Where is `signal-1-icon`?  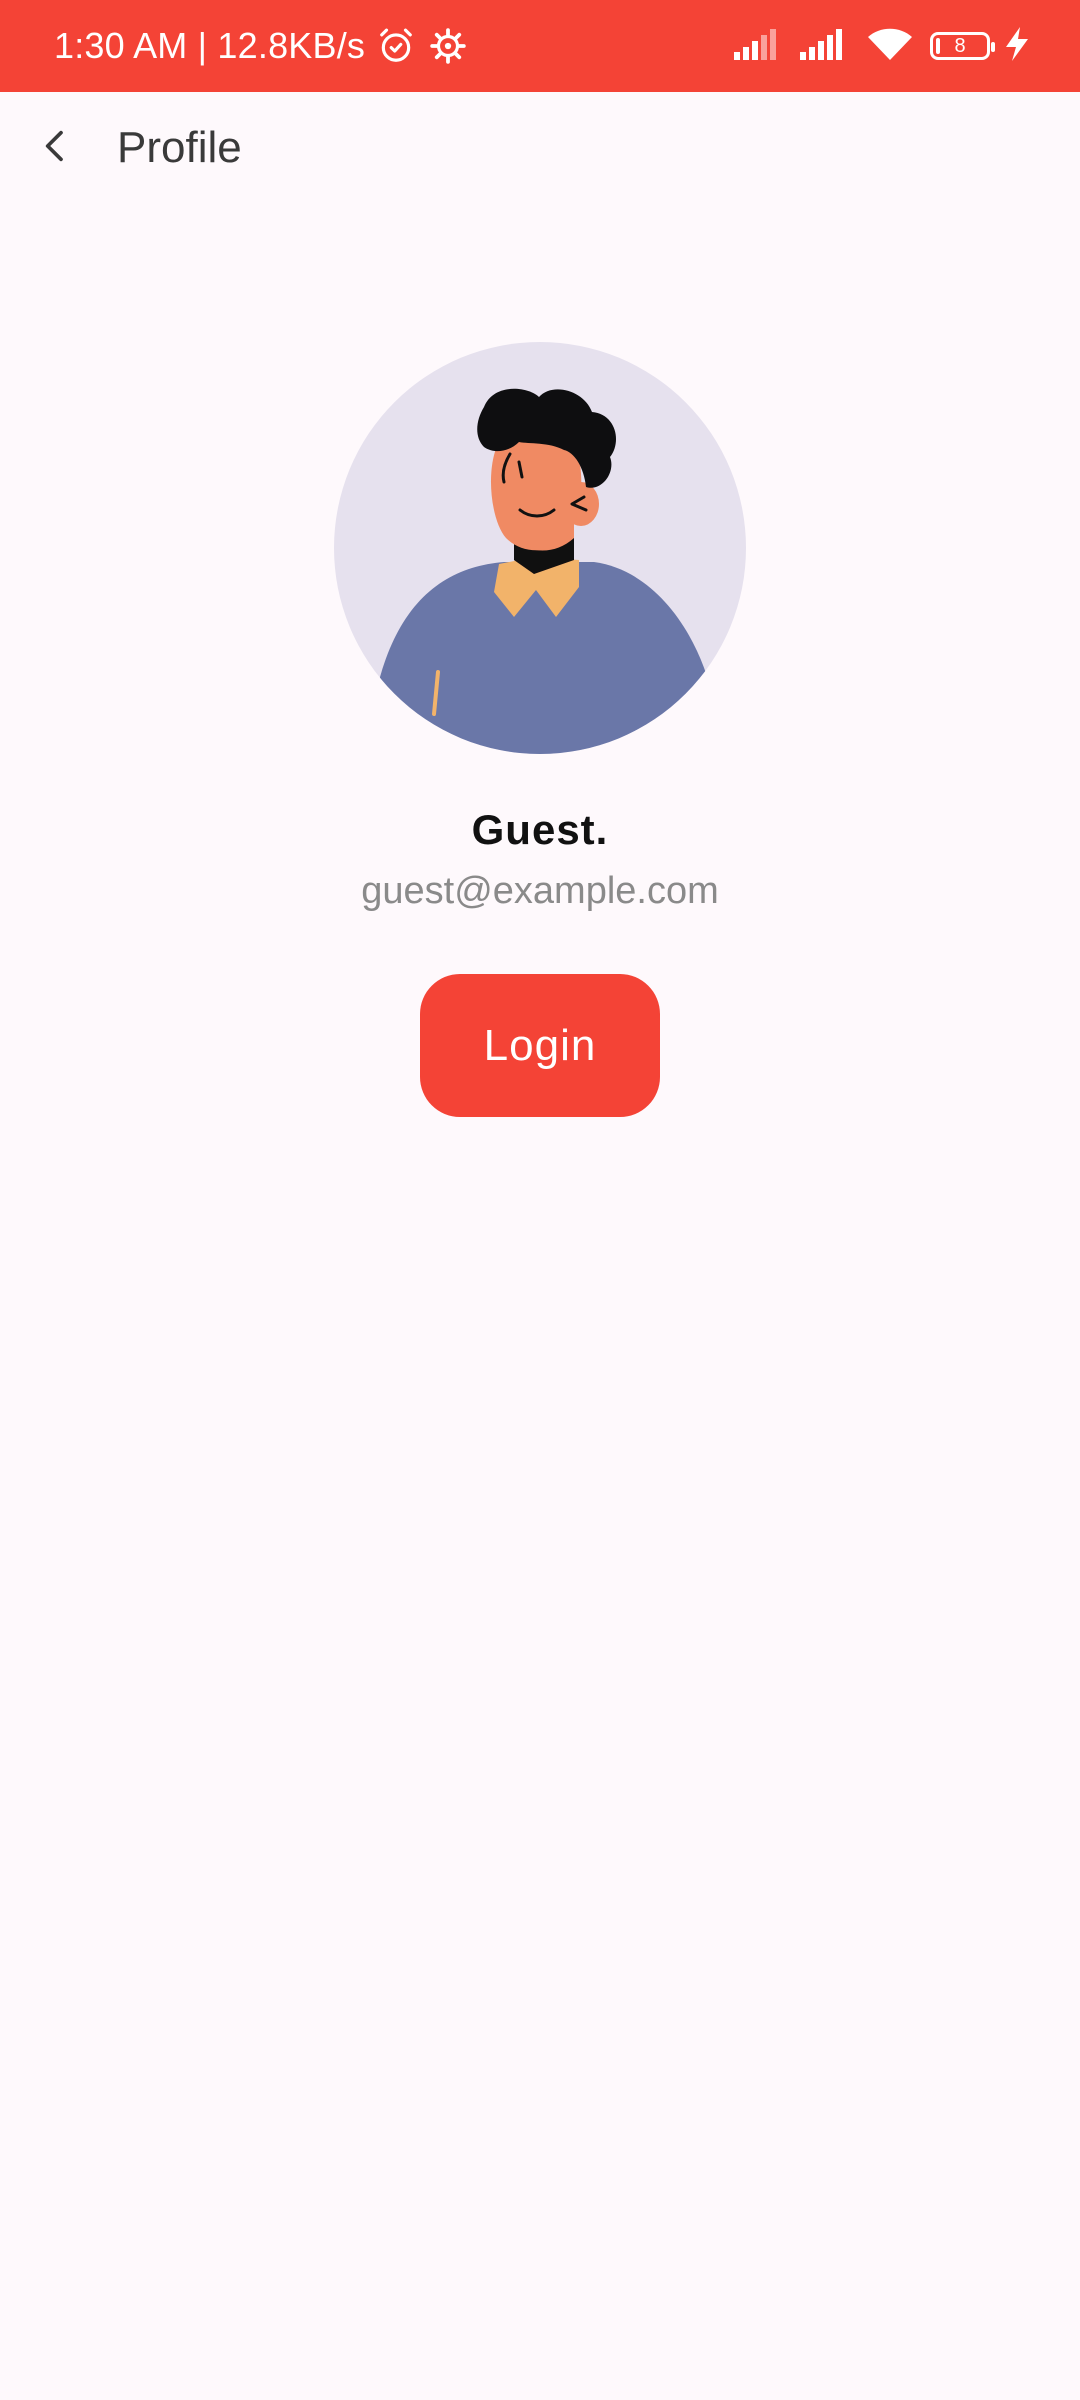 signal-1-icon is located at coordinates (759, 46).